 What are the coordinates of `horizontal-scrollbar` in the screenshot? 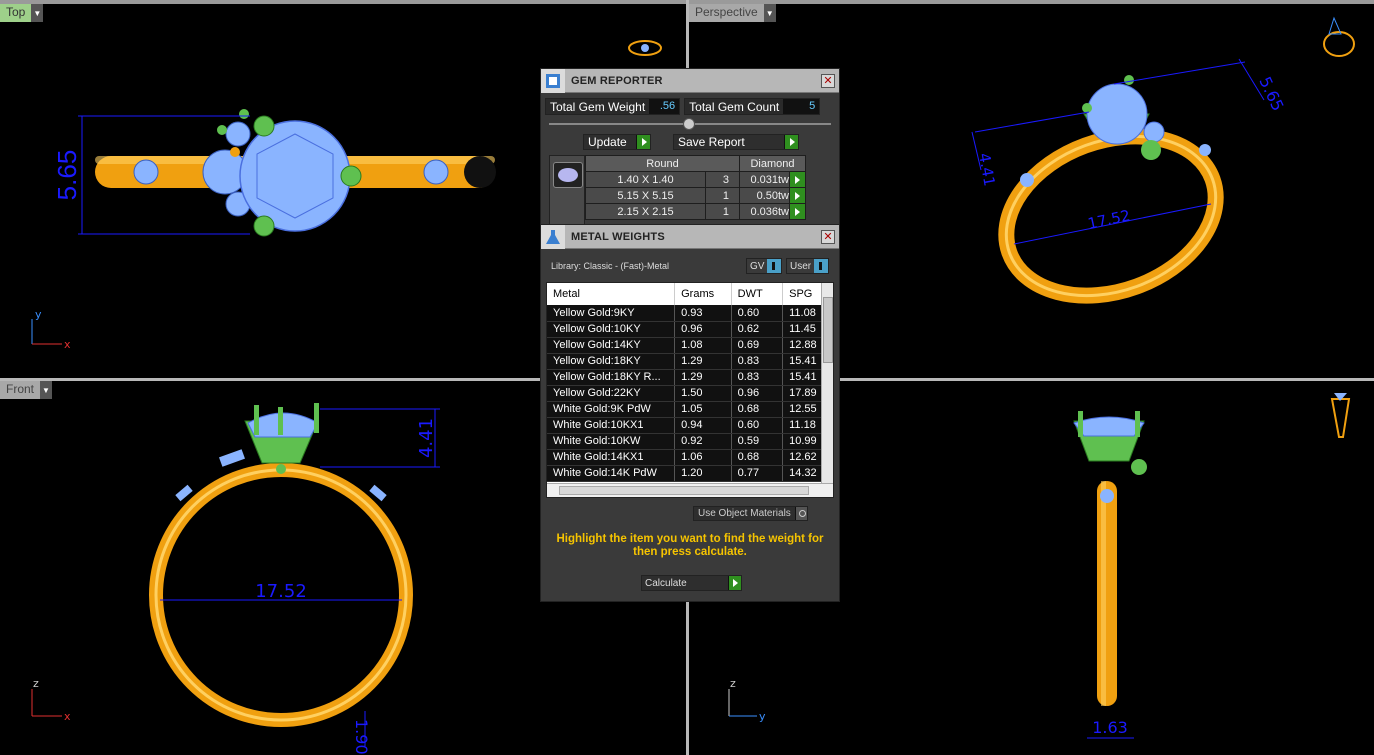 It's located at (690, 490).